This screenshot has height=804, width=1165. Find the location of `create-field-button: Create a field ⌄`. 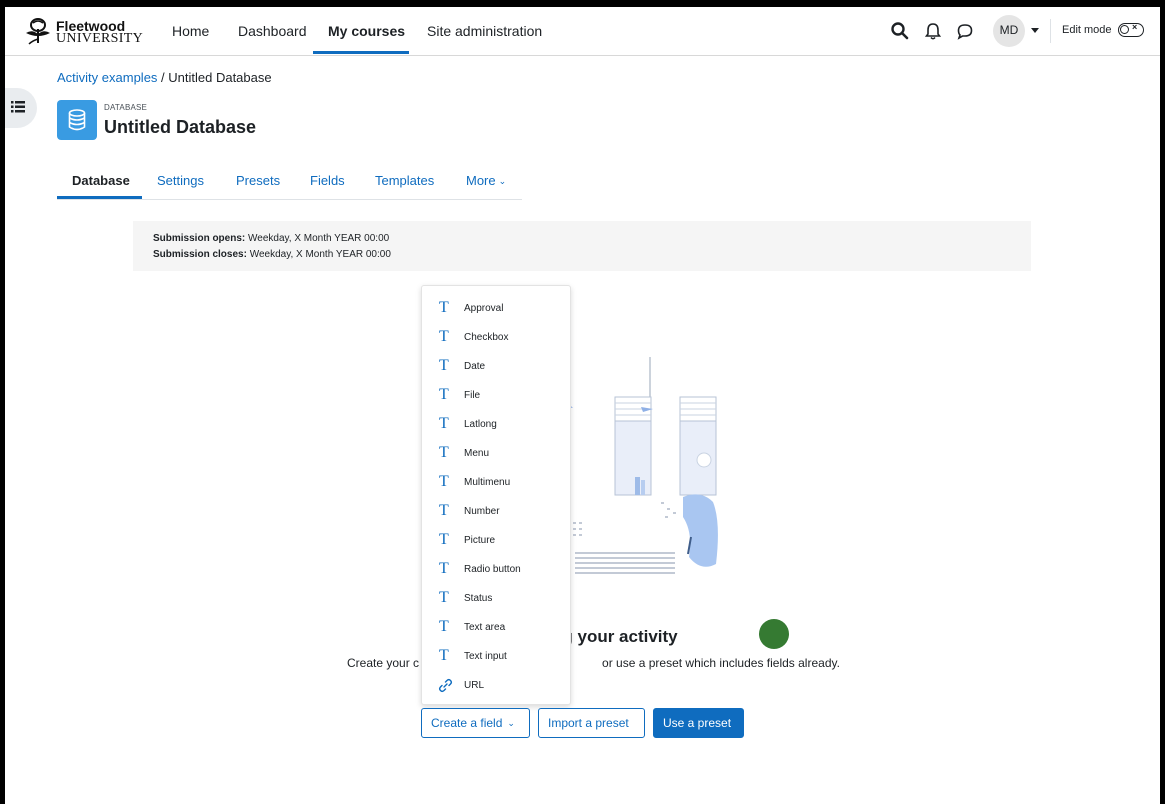

create-field-button: Create a field ⌄ is located at coordinates (475, 723).